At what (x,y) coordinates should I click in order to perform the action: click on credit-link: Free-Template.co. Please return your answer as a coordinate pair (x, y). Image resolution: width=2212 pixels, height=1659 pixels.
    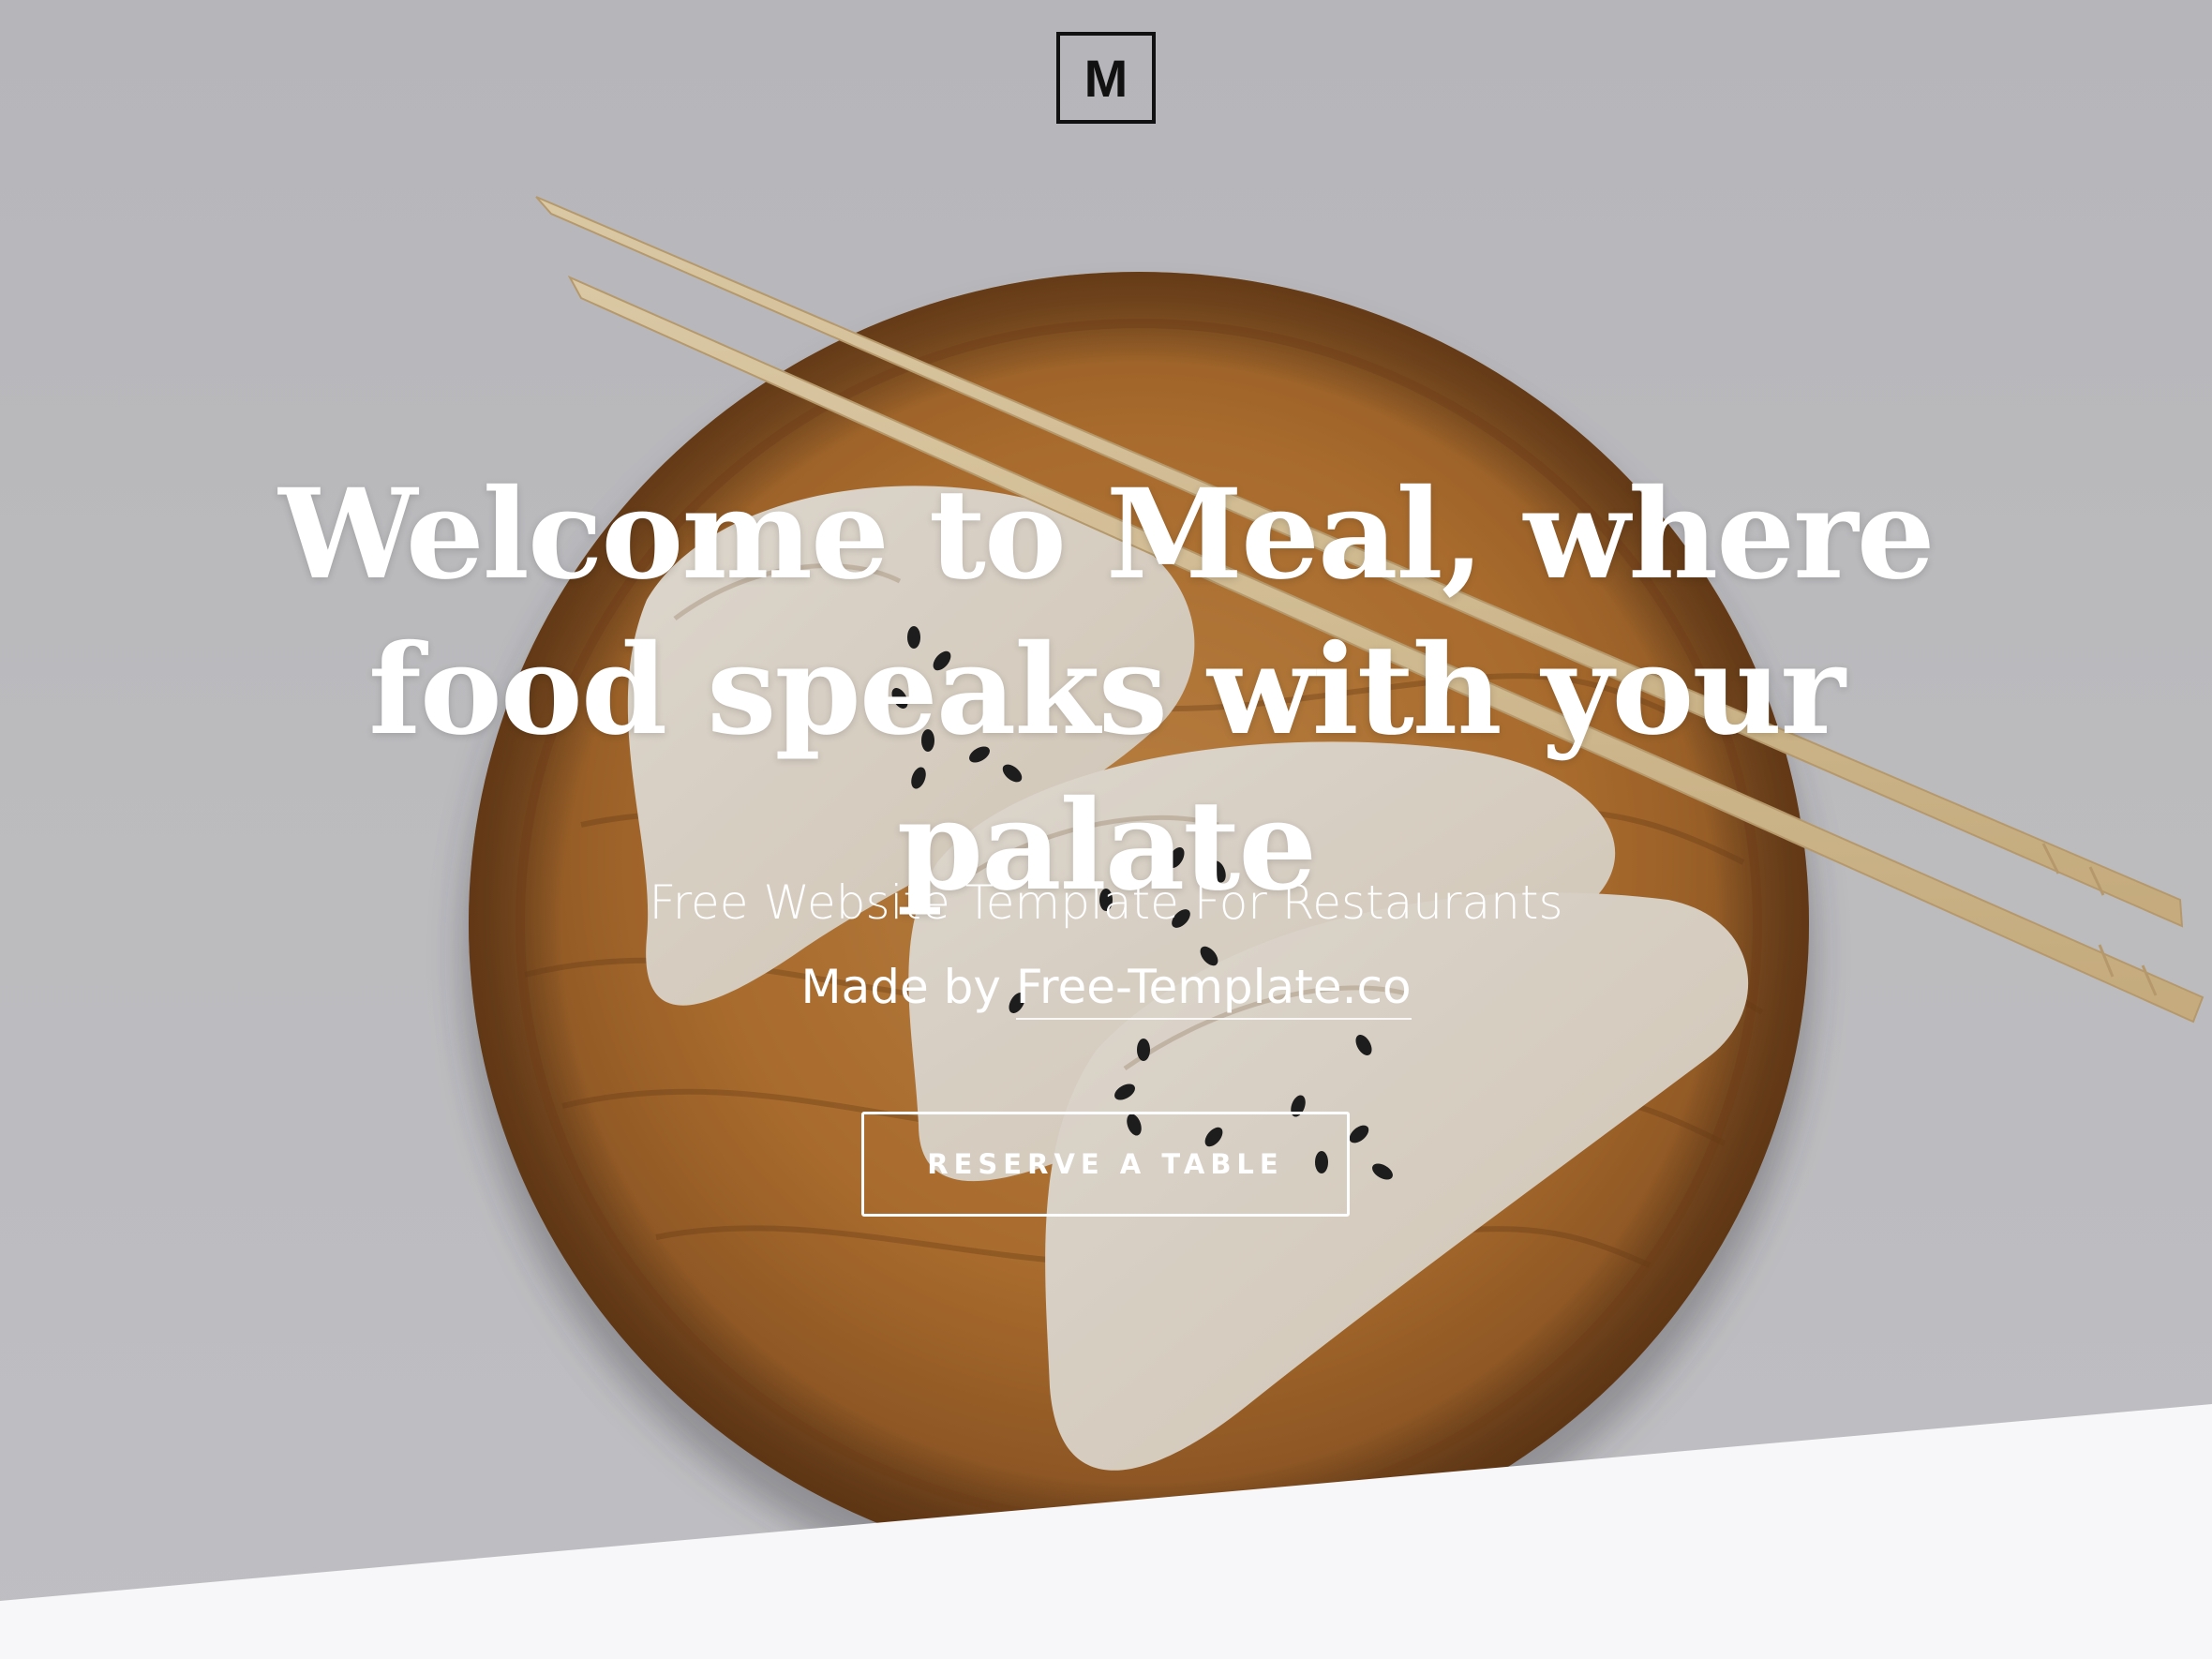
    Looking at the image, I should click on (1213, 990).